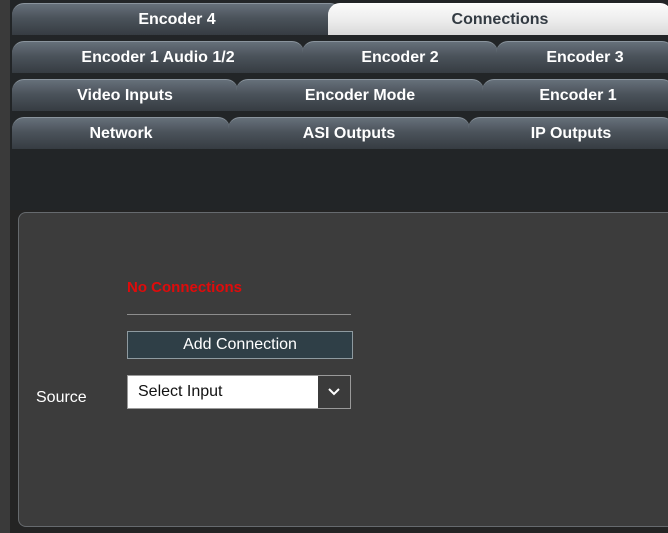 The image size is (668, 533). I want to click on tab-row-3: Video Inputs Encoder Mode Encoder 1, so click(339, 94).